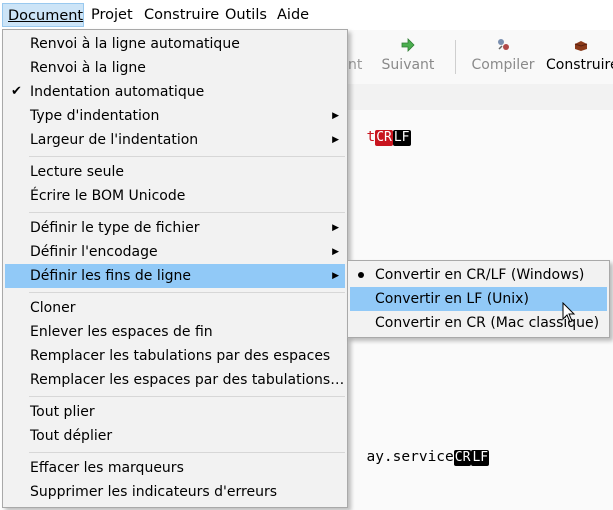  Describe the element at coordinates (107, 468) in the screenshot. I see `menu-item-label: Effacer les marqueurs` at that location.